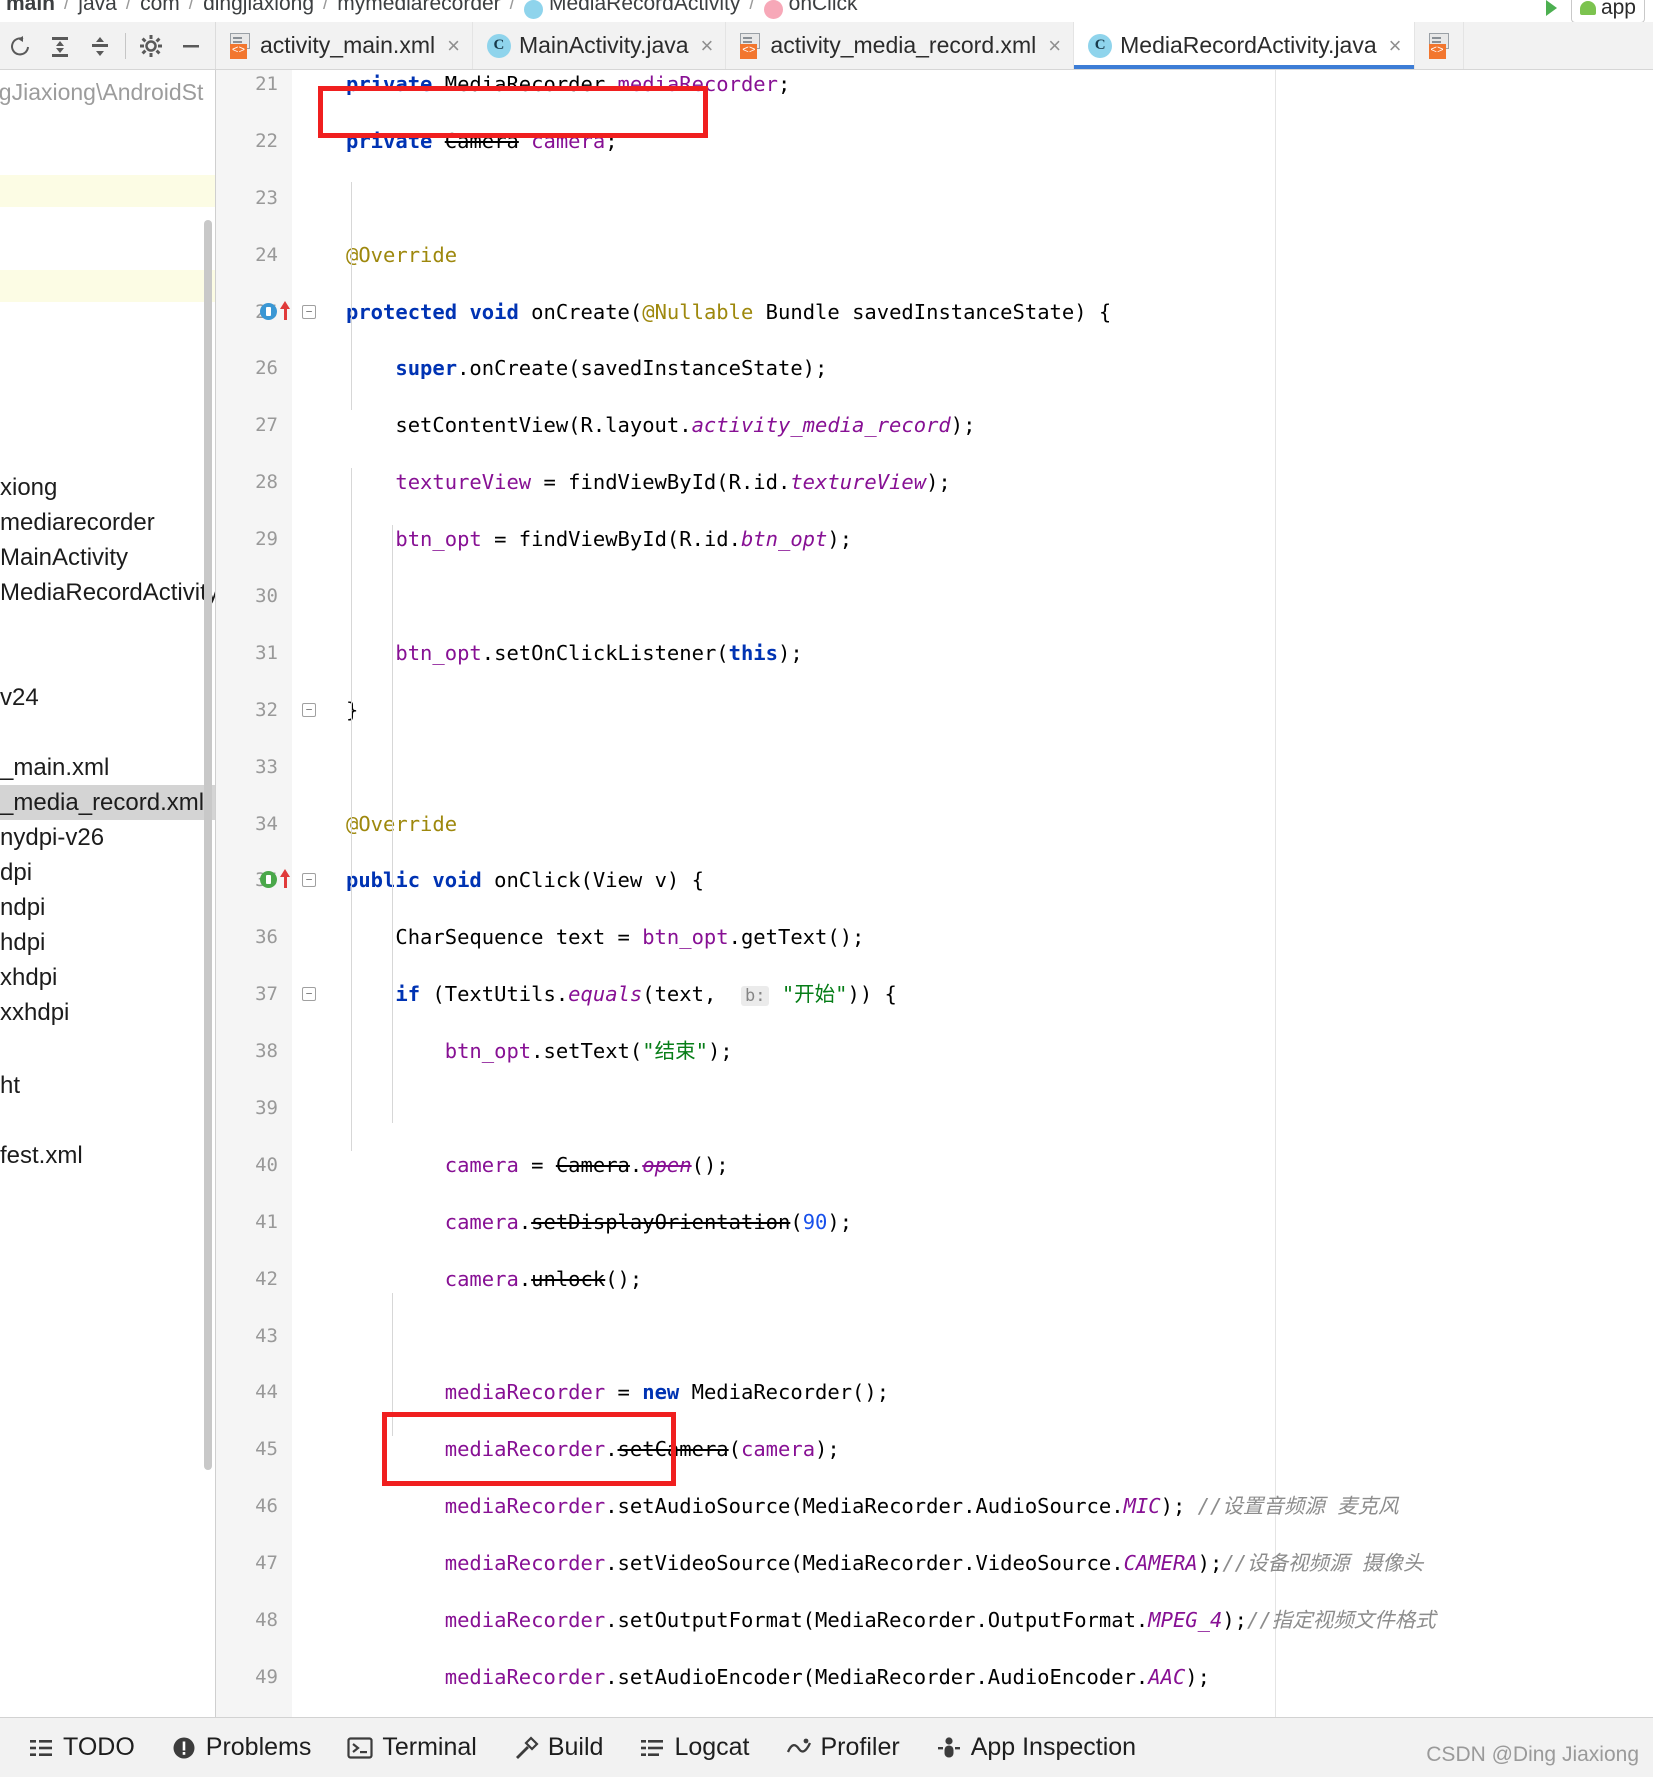 The image size is (1653, 1777). I want to click on code-line: 29 btn_opt = findViewById(R.id.btn_opt);, so click(934, 539).